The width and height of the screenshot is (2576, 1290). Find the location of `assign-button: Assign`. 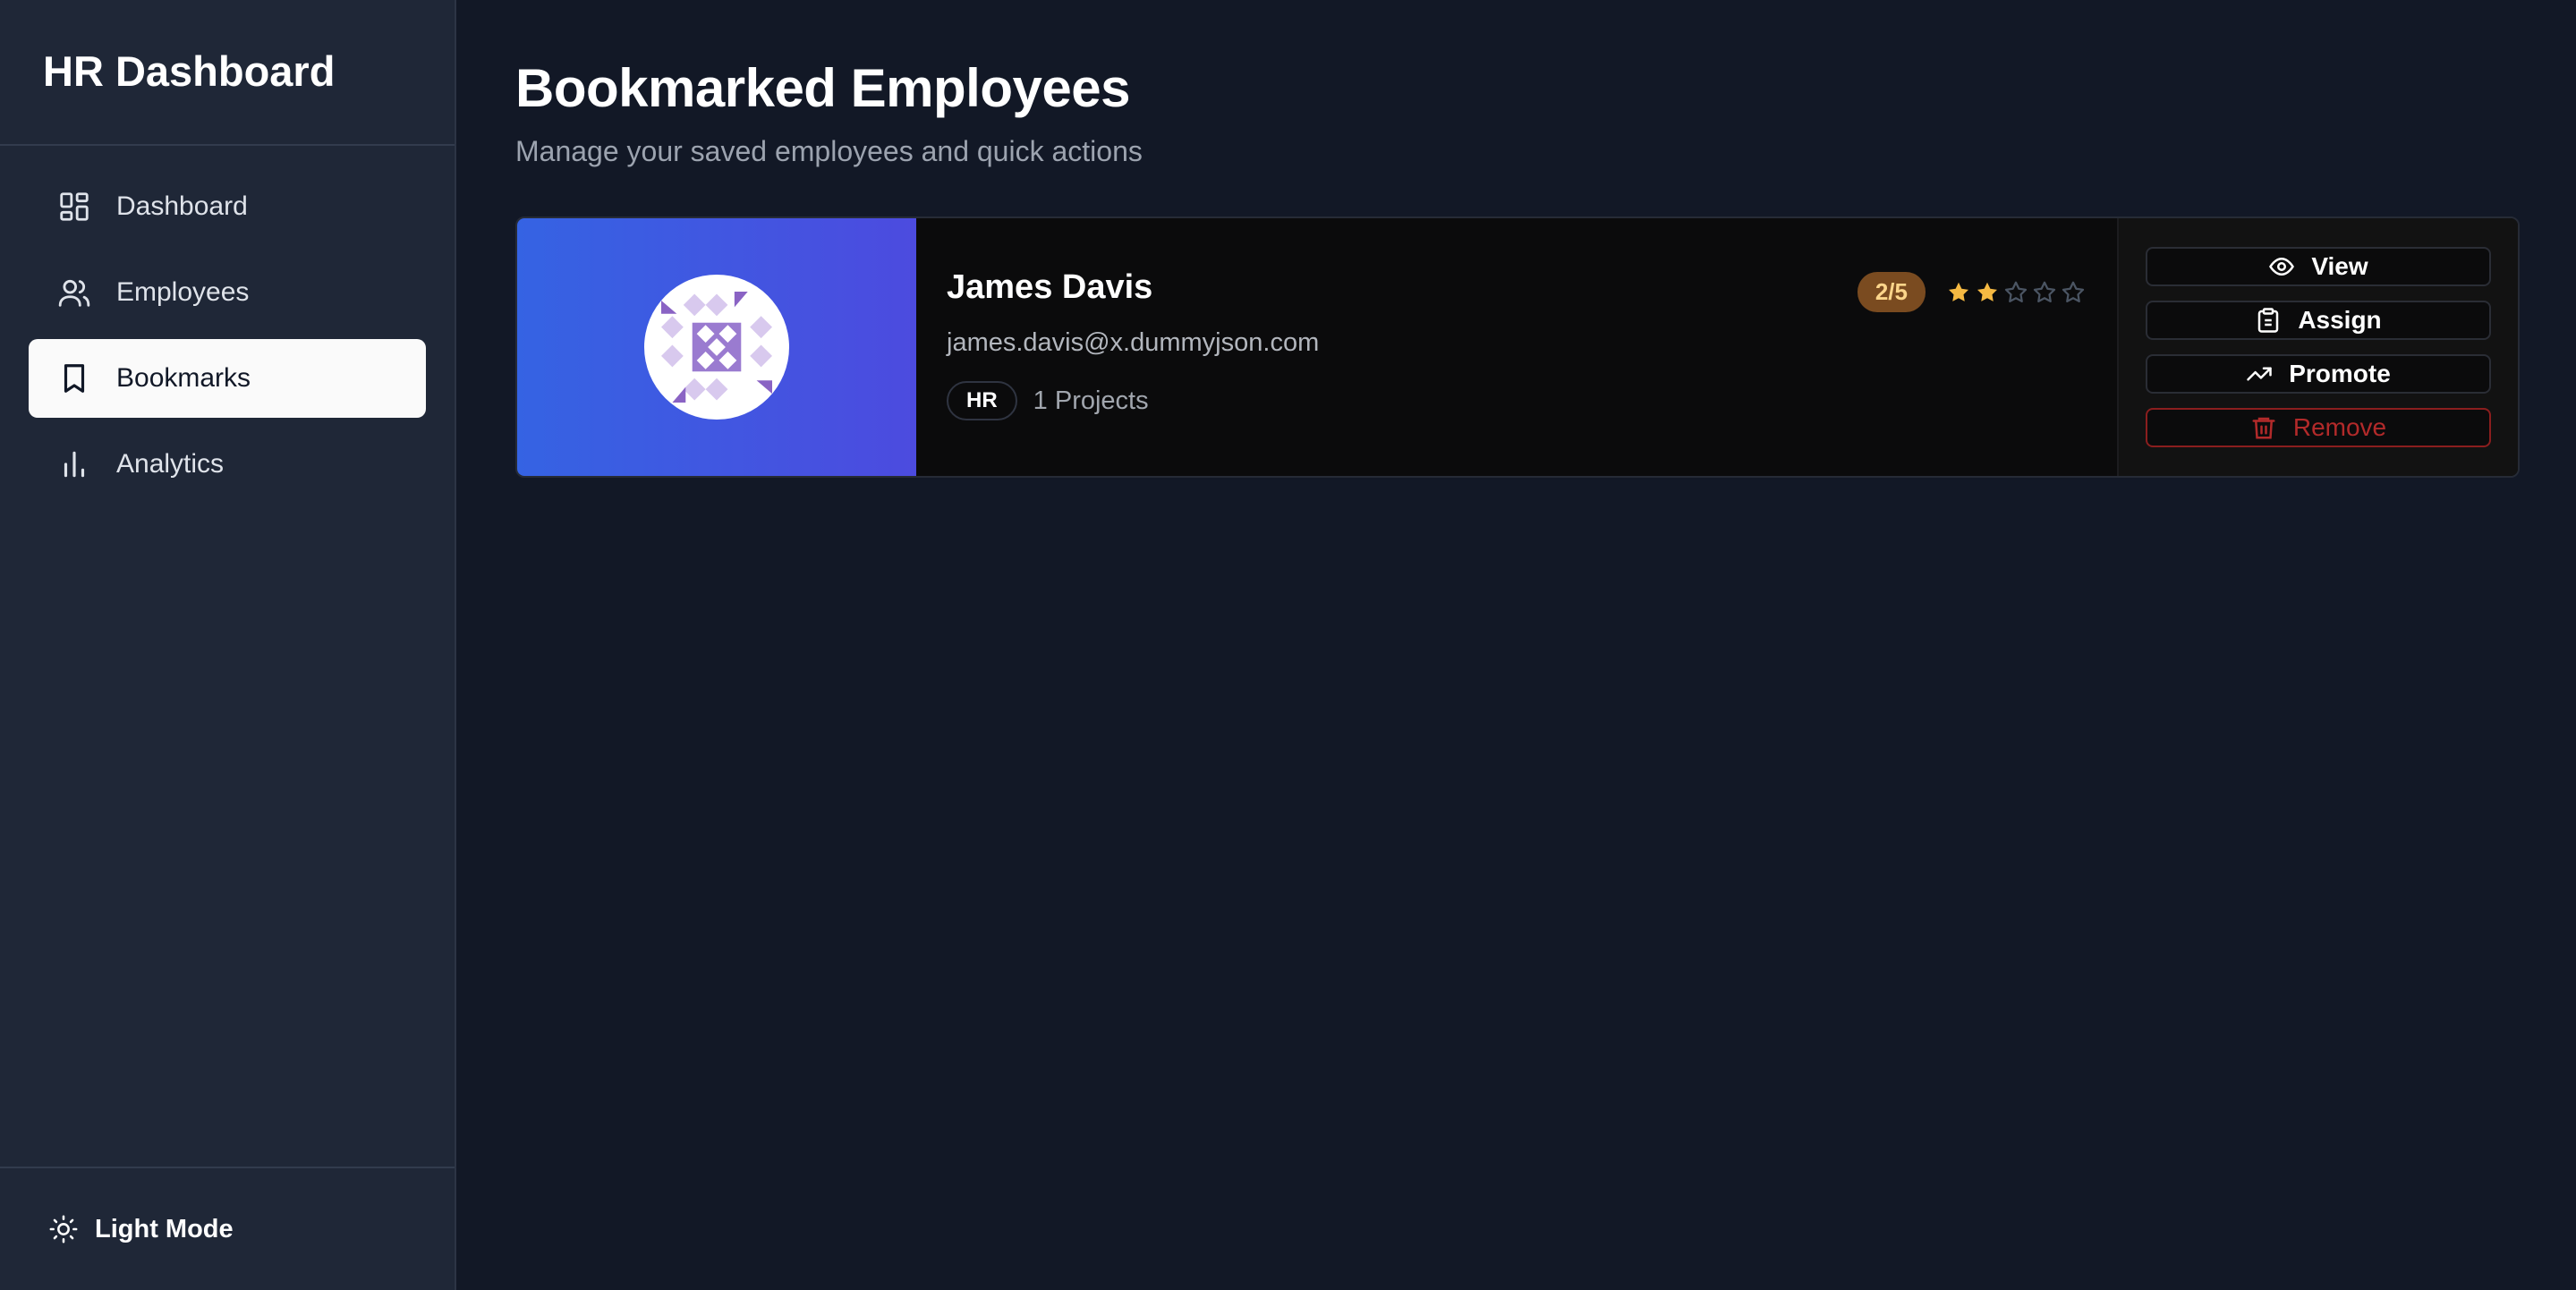

assign-button: Assign is located at coordinates (2318, 320).